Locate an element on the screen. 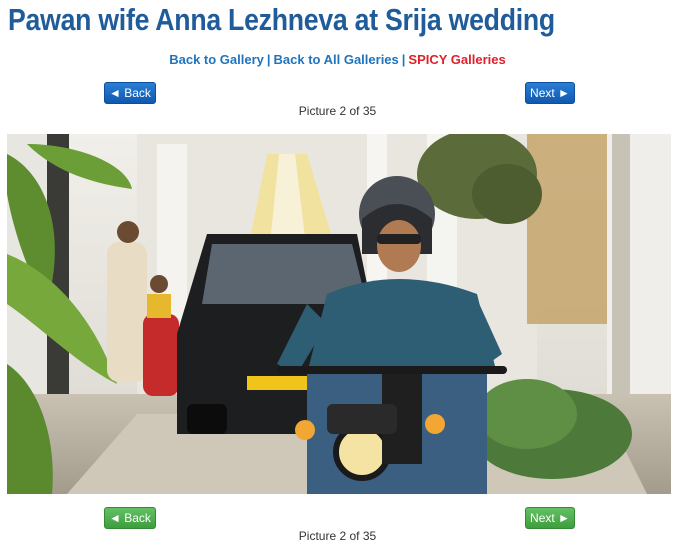 This screenshot has width=675, height=557. back-to-all-galleries-link: Back to All Galleries is located at coordinates (336, 59).